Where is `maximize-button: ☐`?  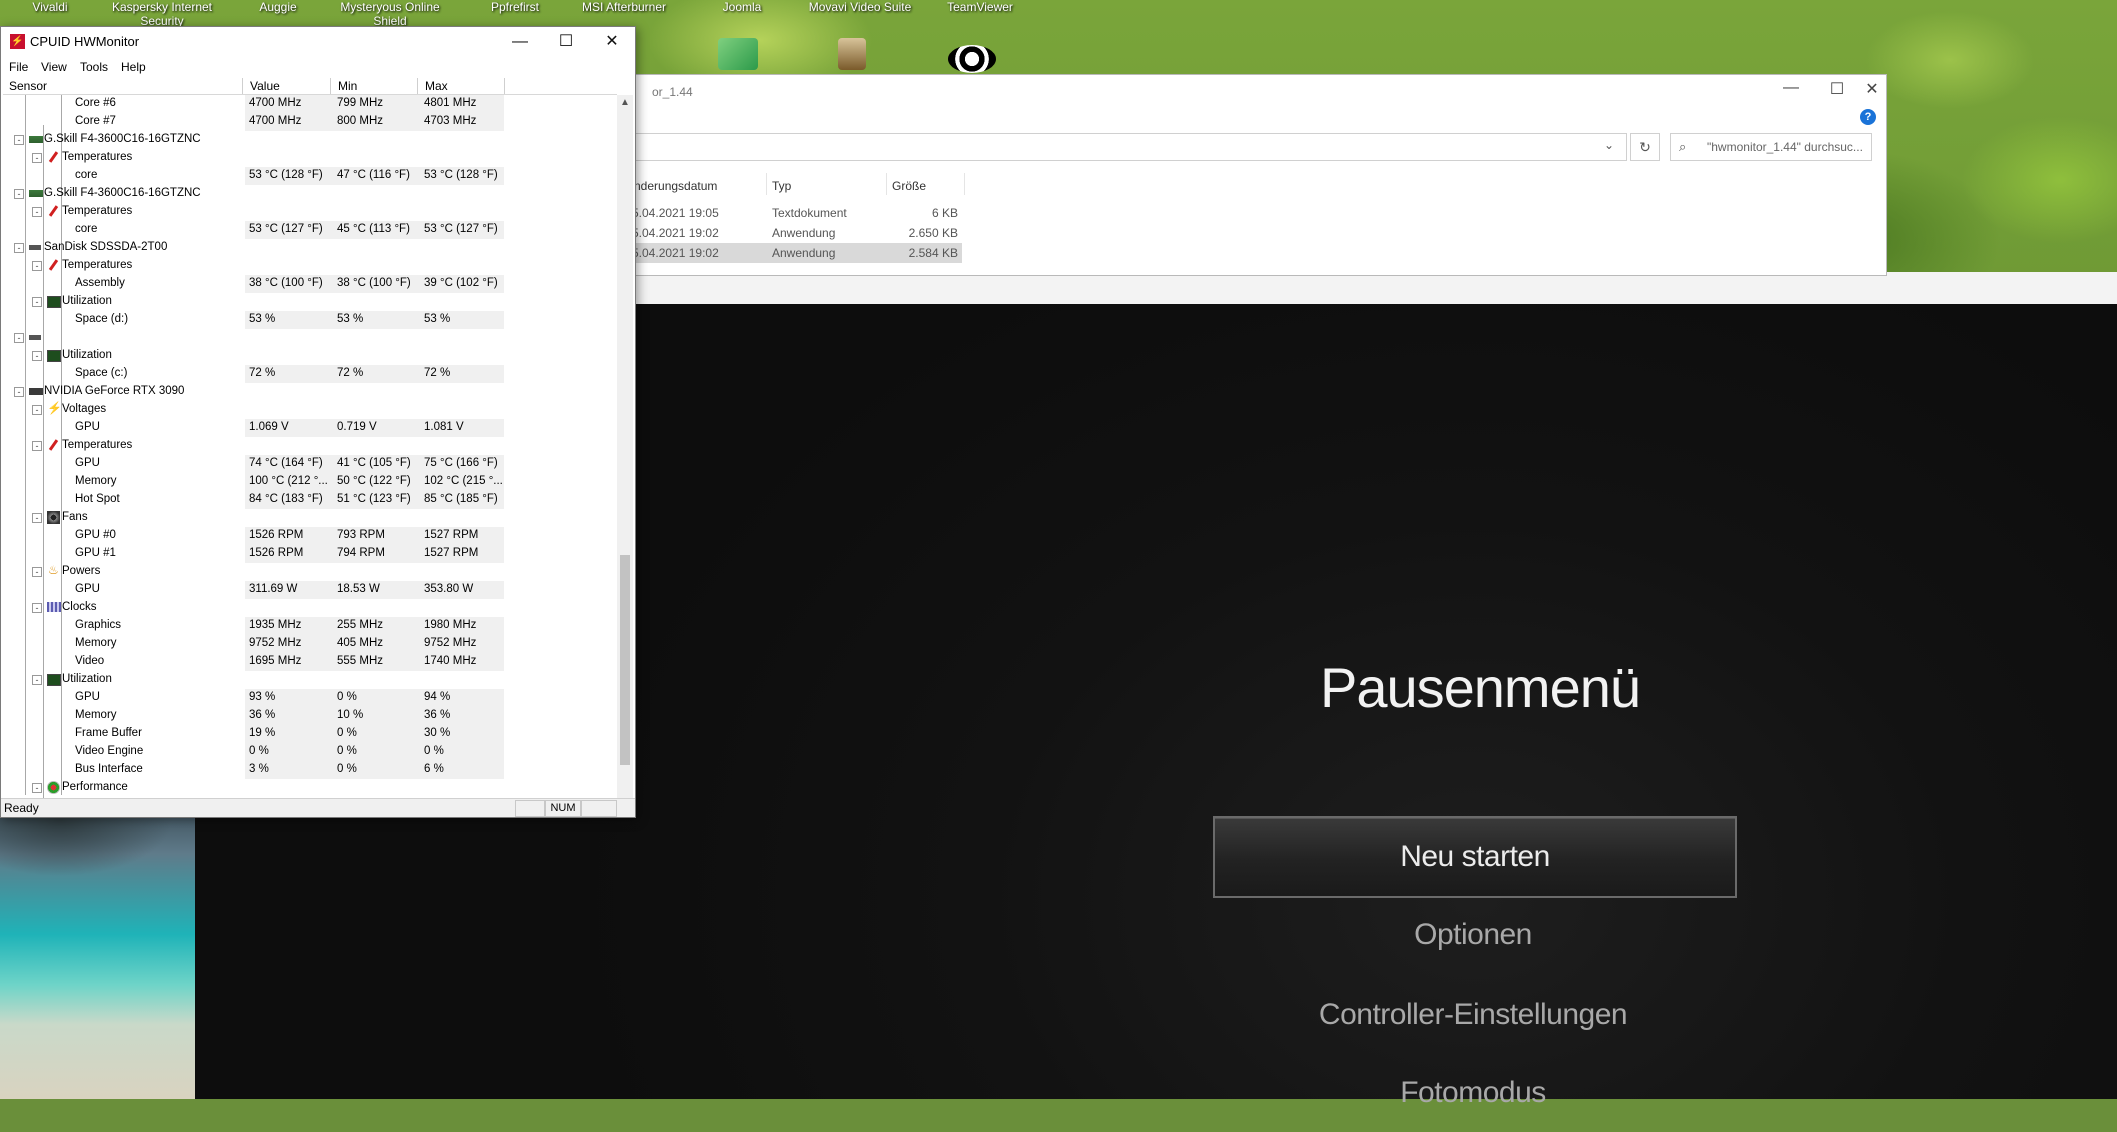
maximize-button: ☐ is located at coordinates (1837, 89).